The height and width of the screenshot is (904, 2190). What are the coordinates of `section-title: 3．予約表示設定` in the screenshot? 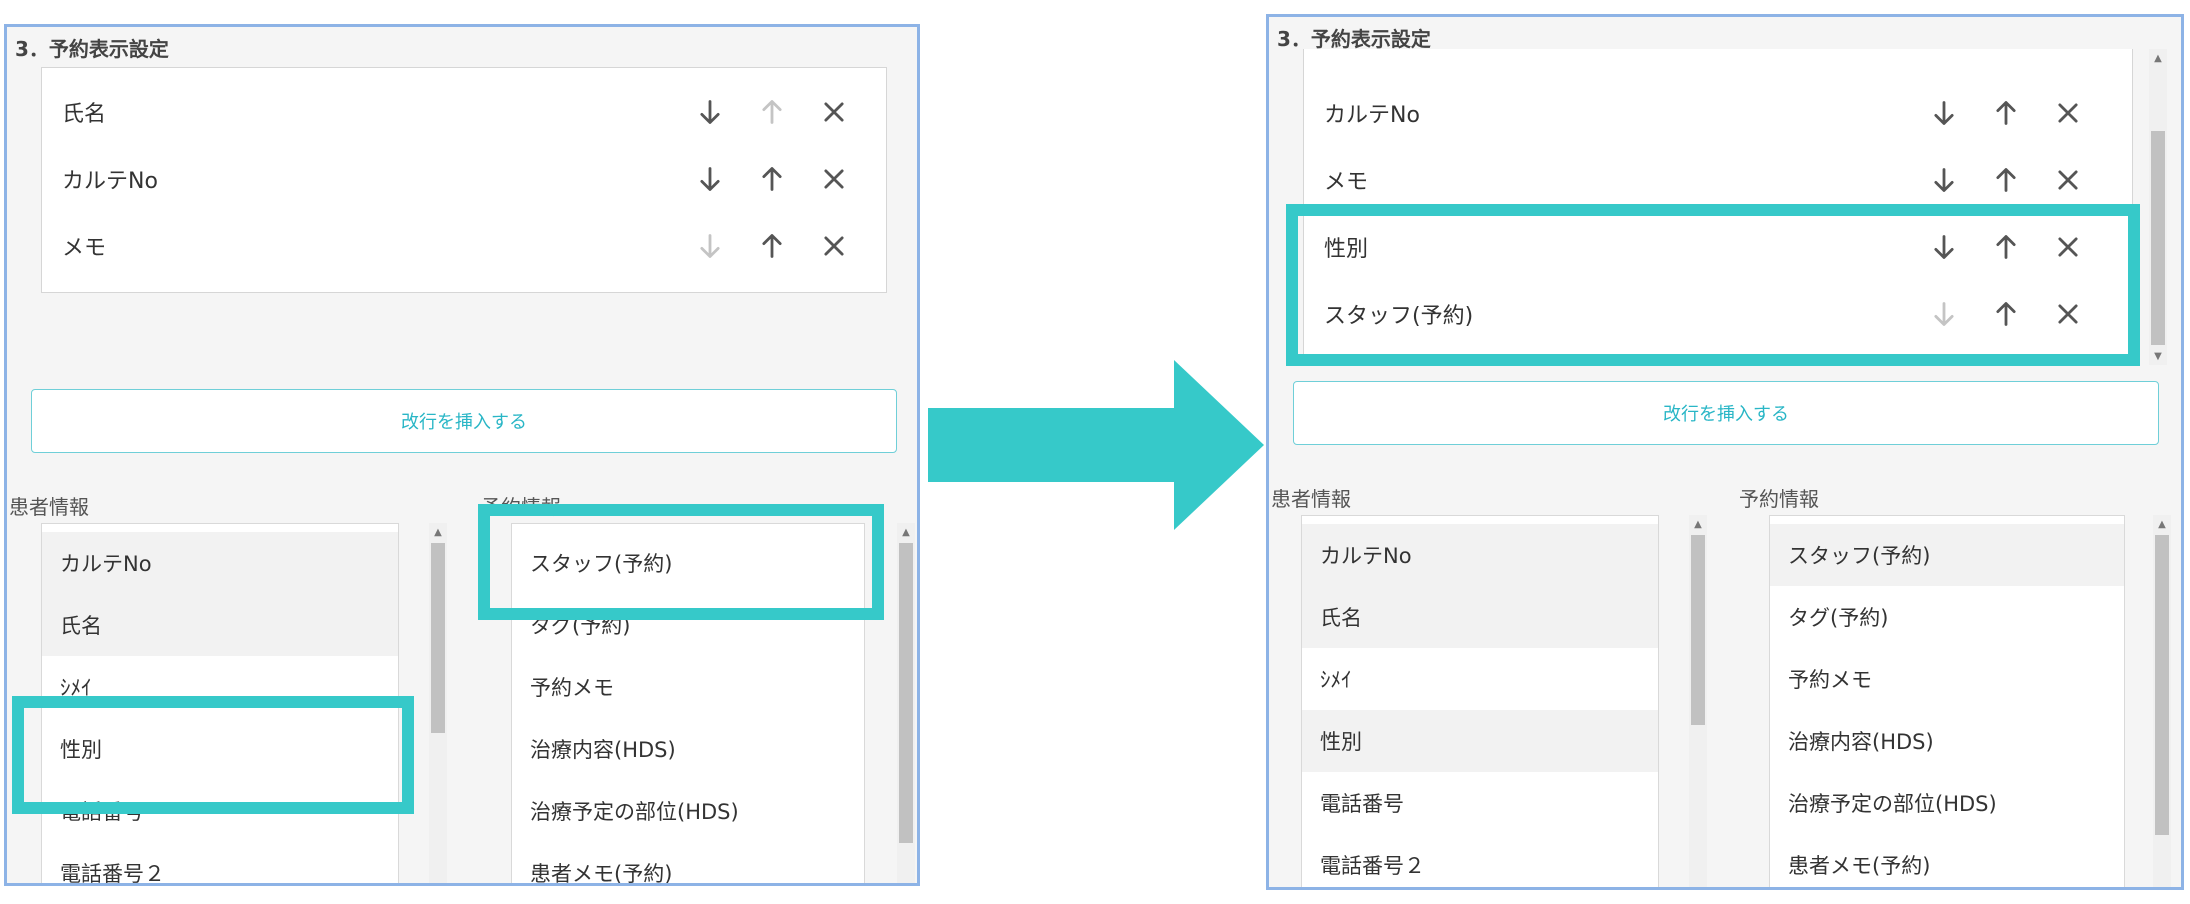 It's located at (92, 49).